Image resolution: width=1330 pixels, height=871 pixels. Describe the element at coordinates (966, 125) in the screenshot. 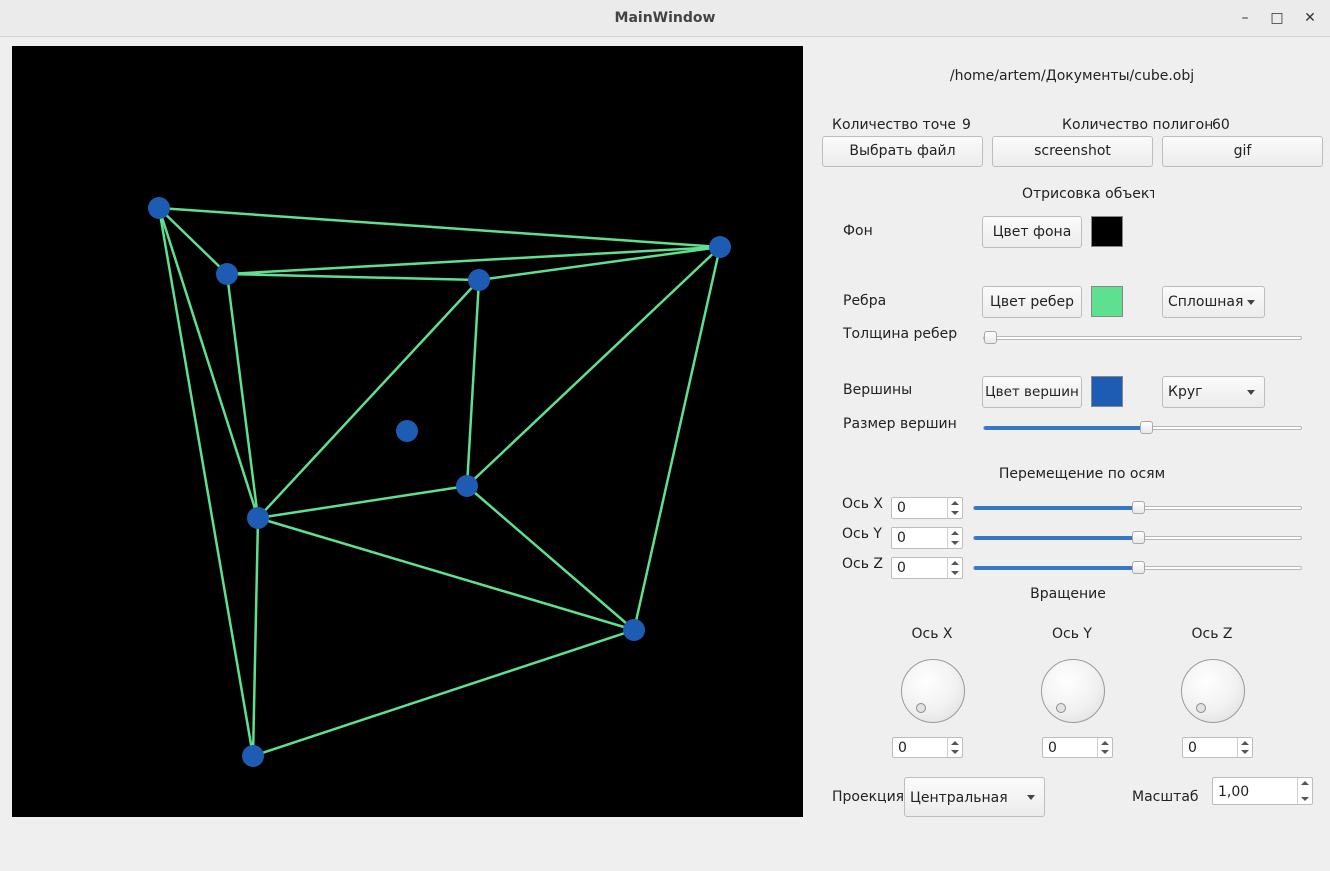

I see `points-count-value: 9` at that location.